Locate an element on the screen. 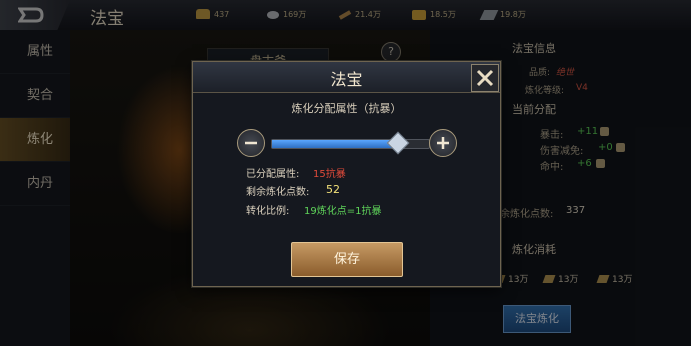 The image size is (691, 346). remaining-label: 剩余炼化点数: is located at coordinates (278, 192).